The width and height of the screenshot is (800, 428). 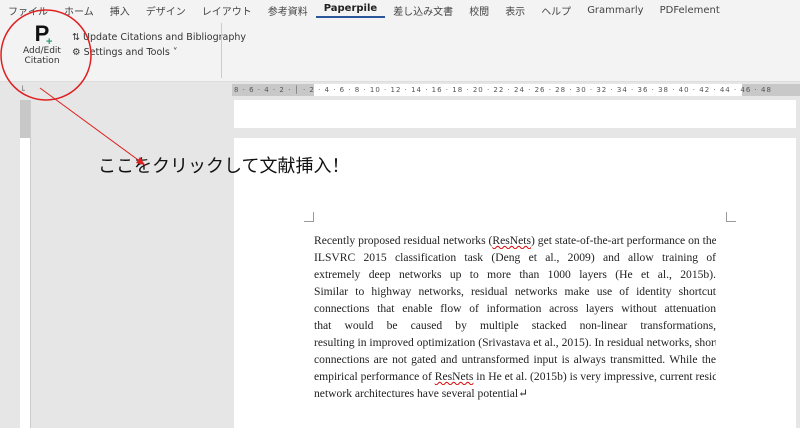 What do you see at coordinates (140, 161) in the screenshot?
I see `arrow-head` at bounding box center [140, 161].